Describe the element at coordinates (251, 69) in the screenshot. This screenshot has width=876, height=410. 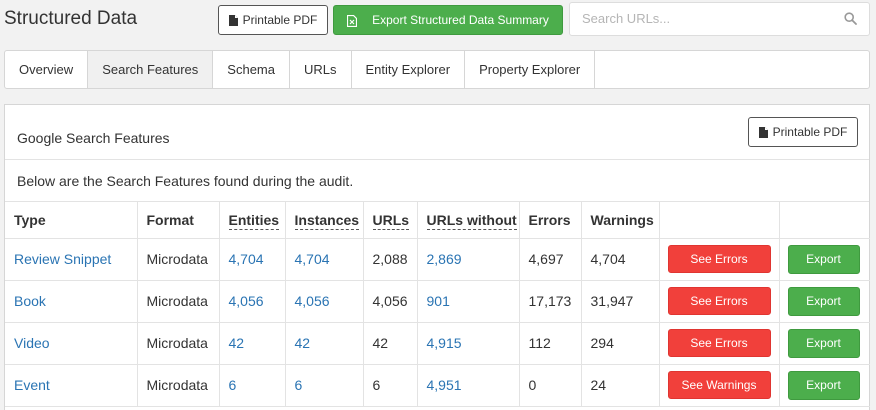
I see `tab-schema: Schema` at that location.